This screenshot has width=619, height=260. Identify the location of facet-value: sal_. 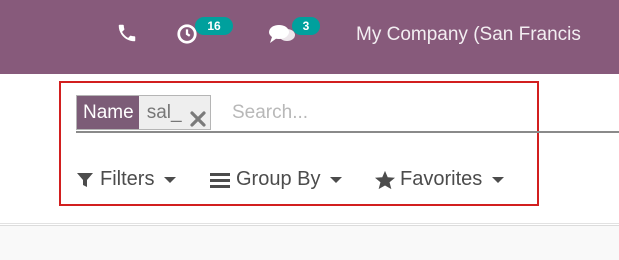
(164, 112).